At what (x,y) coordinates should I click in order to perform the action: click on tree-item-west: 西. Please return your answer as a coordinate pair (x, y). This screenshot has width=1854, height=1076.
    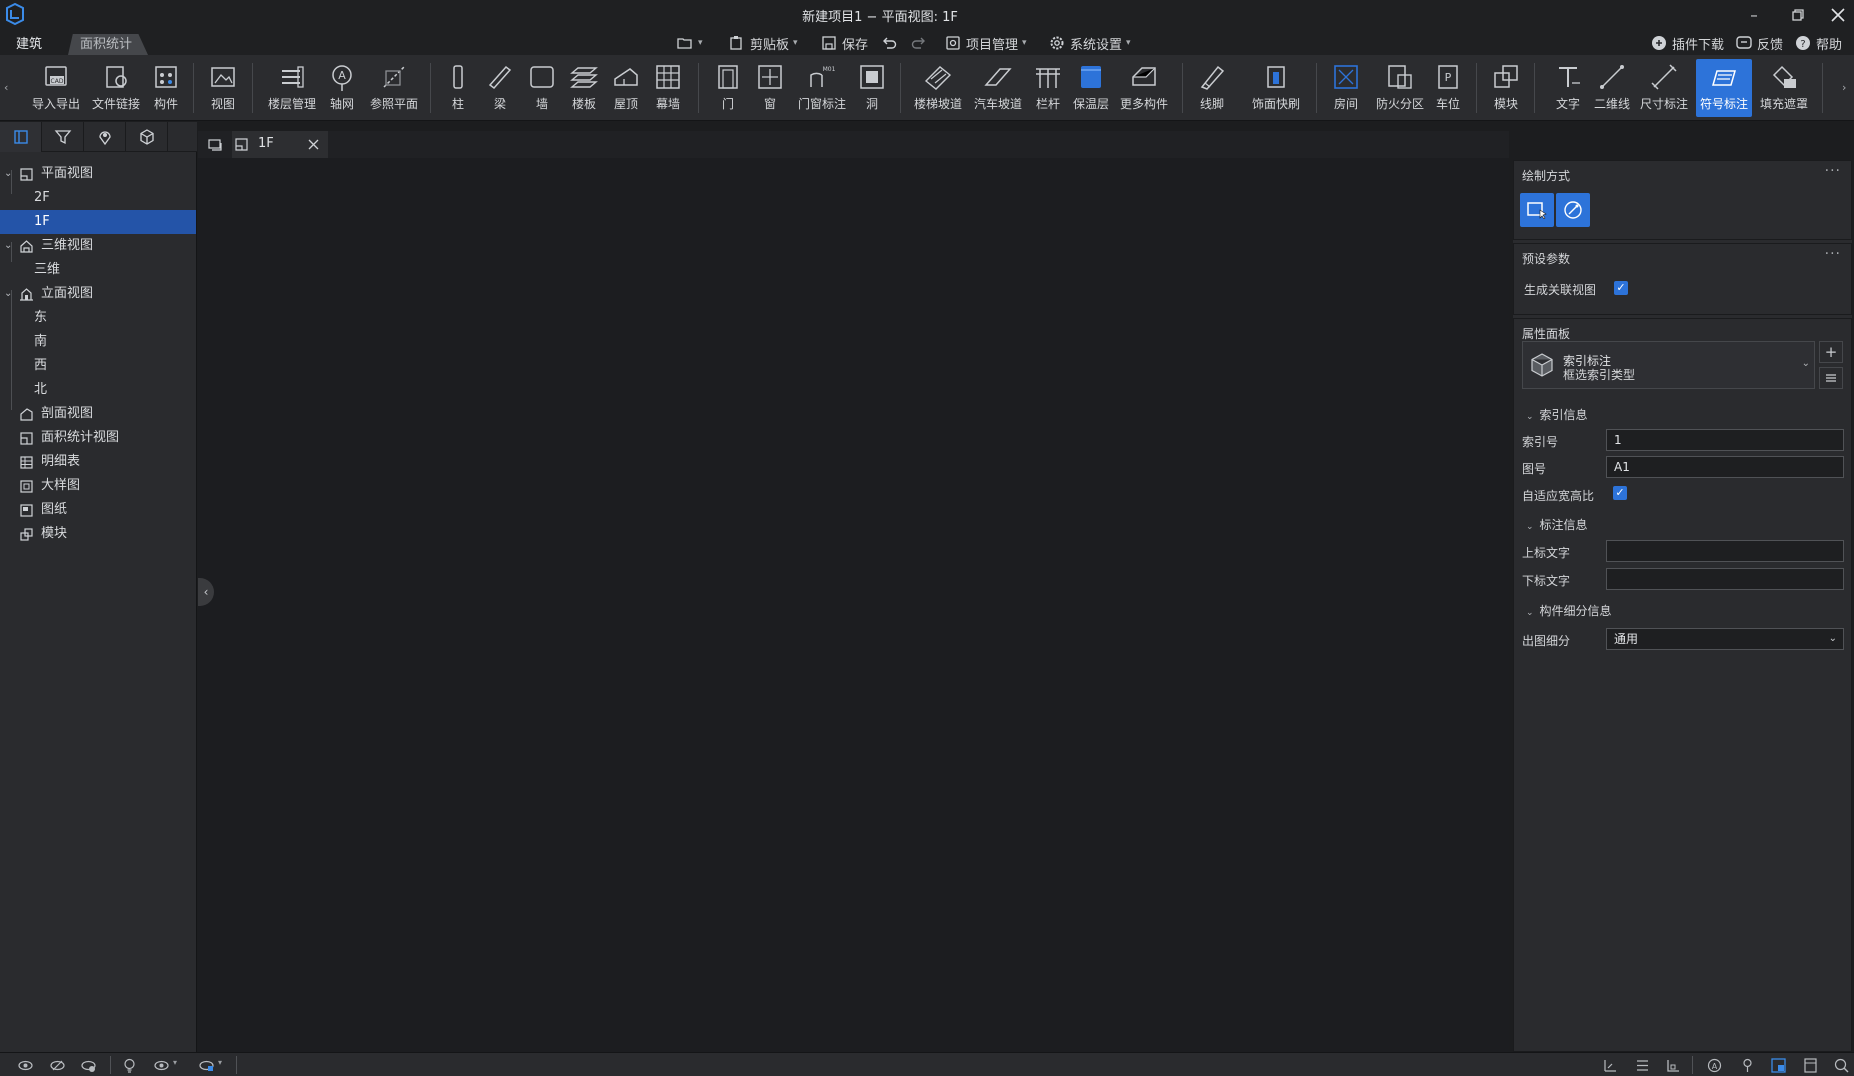
    Looking at the image, I should click on (98, 366).